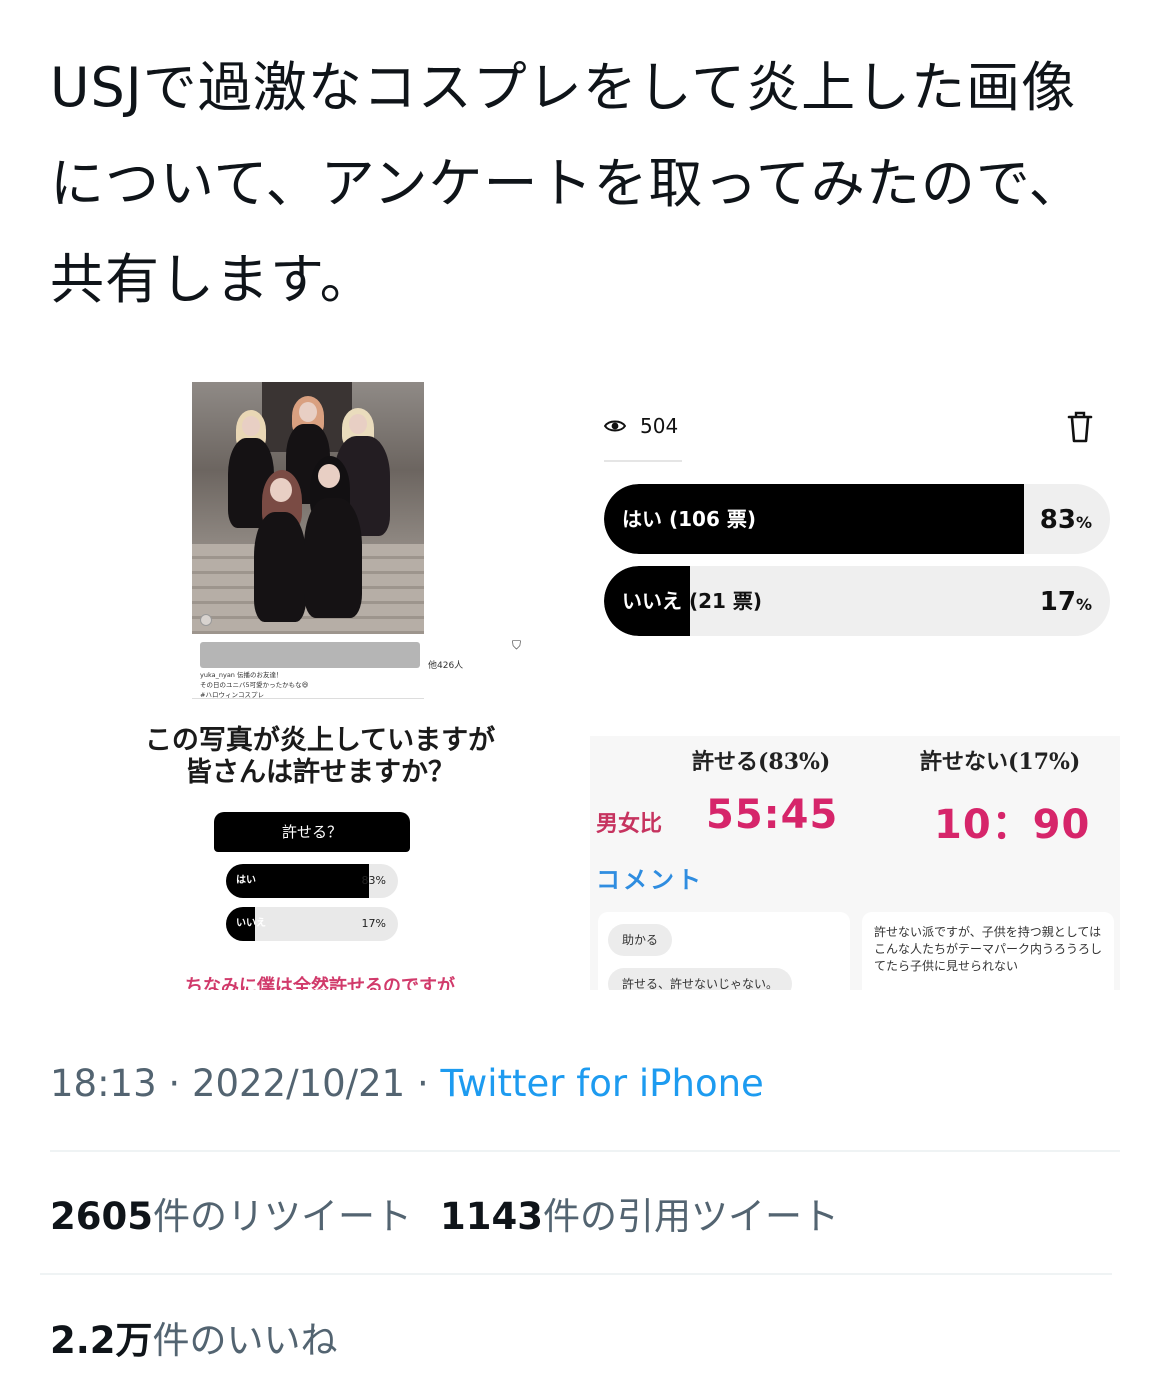 The width and height of the screenshot is (1170, 1392). Describe the element at coordinates (1080, 427) in the screenshot. I see `trash-icon` at that location.